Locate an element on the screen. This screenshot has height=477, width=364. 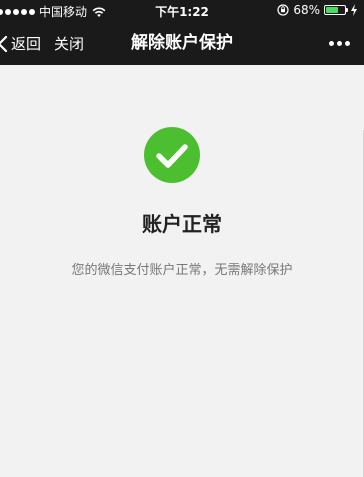
battery-fill is located at coordinates (332, 10).